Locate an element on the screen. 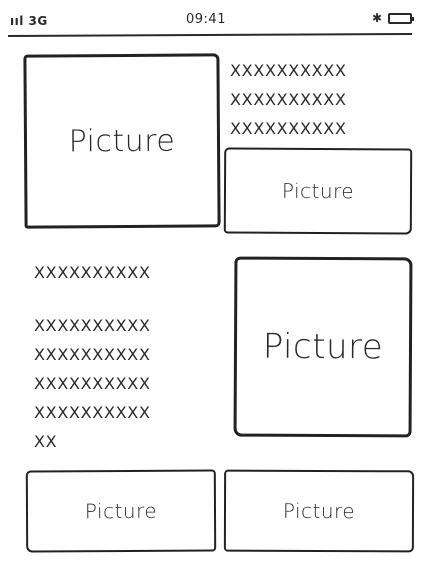 The image size is (426, 575). picture-tile-bottom-right: Picture is located at coordinates (319, 511).